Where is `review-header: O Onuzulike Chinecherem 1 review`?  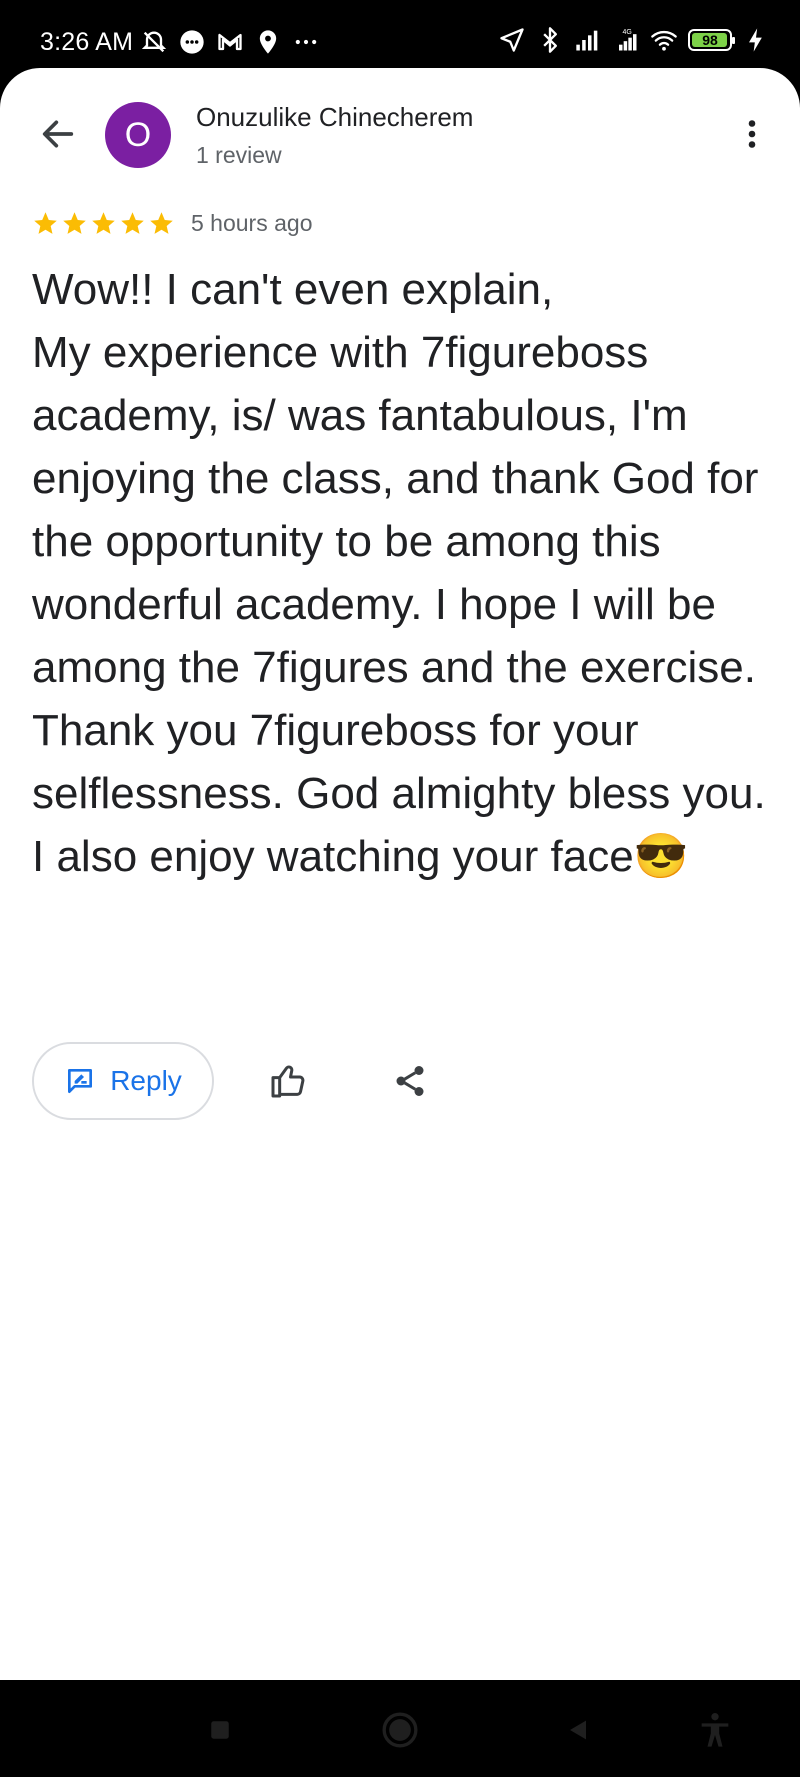
review-header: O Onuzulike Chinecherem 1 review is located at coordinates (400, 133).